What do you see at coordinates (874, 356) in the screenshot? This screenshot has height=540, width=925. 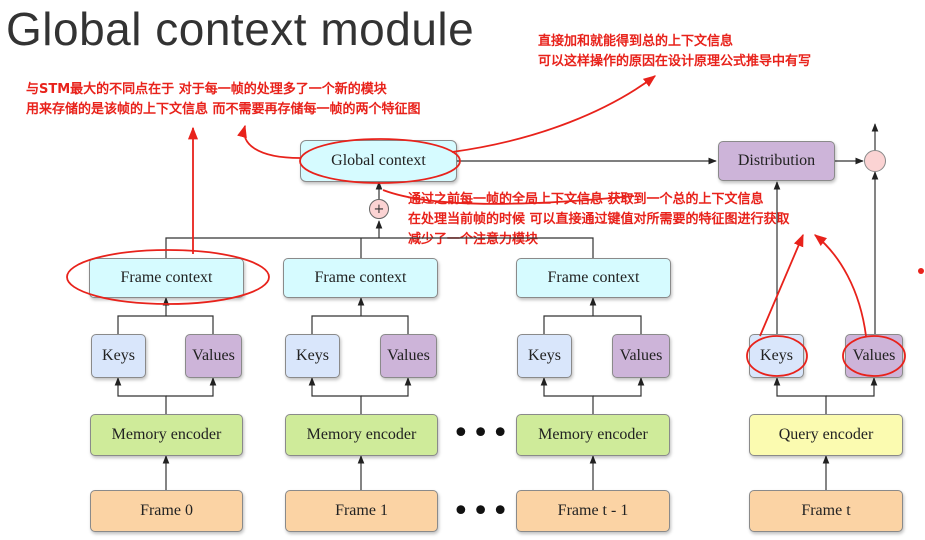 I see `highlight-values` at bounding box center [874, 356].